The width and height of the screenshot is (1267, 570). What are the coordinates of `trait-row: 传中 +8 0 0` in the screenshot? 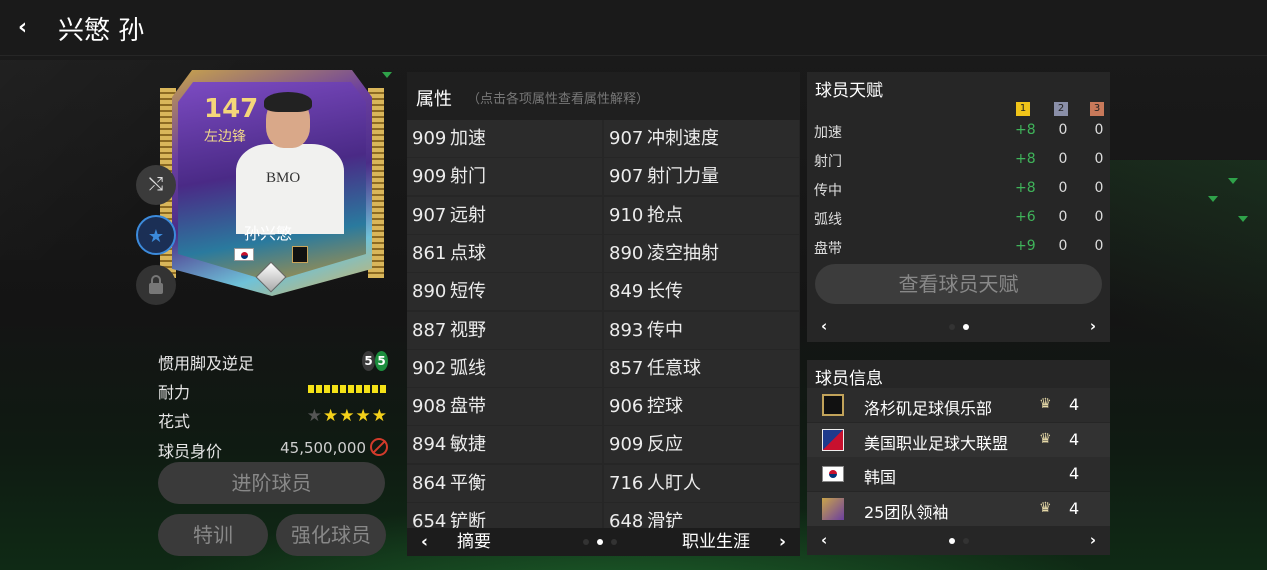 It's located at (958, 188).